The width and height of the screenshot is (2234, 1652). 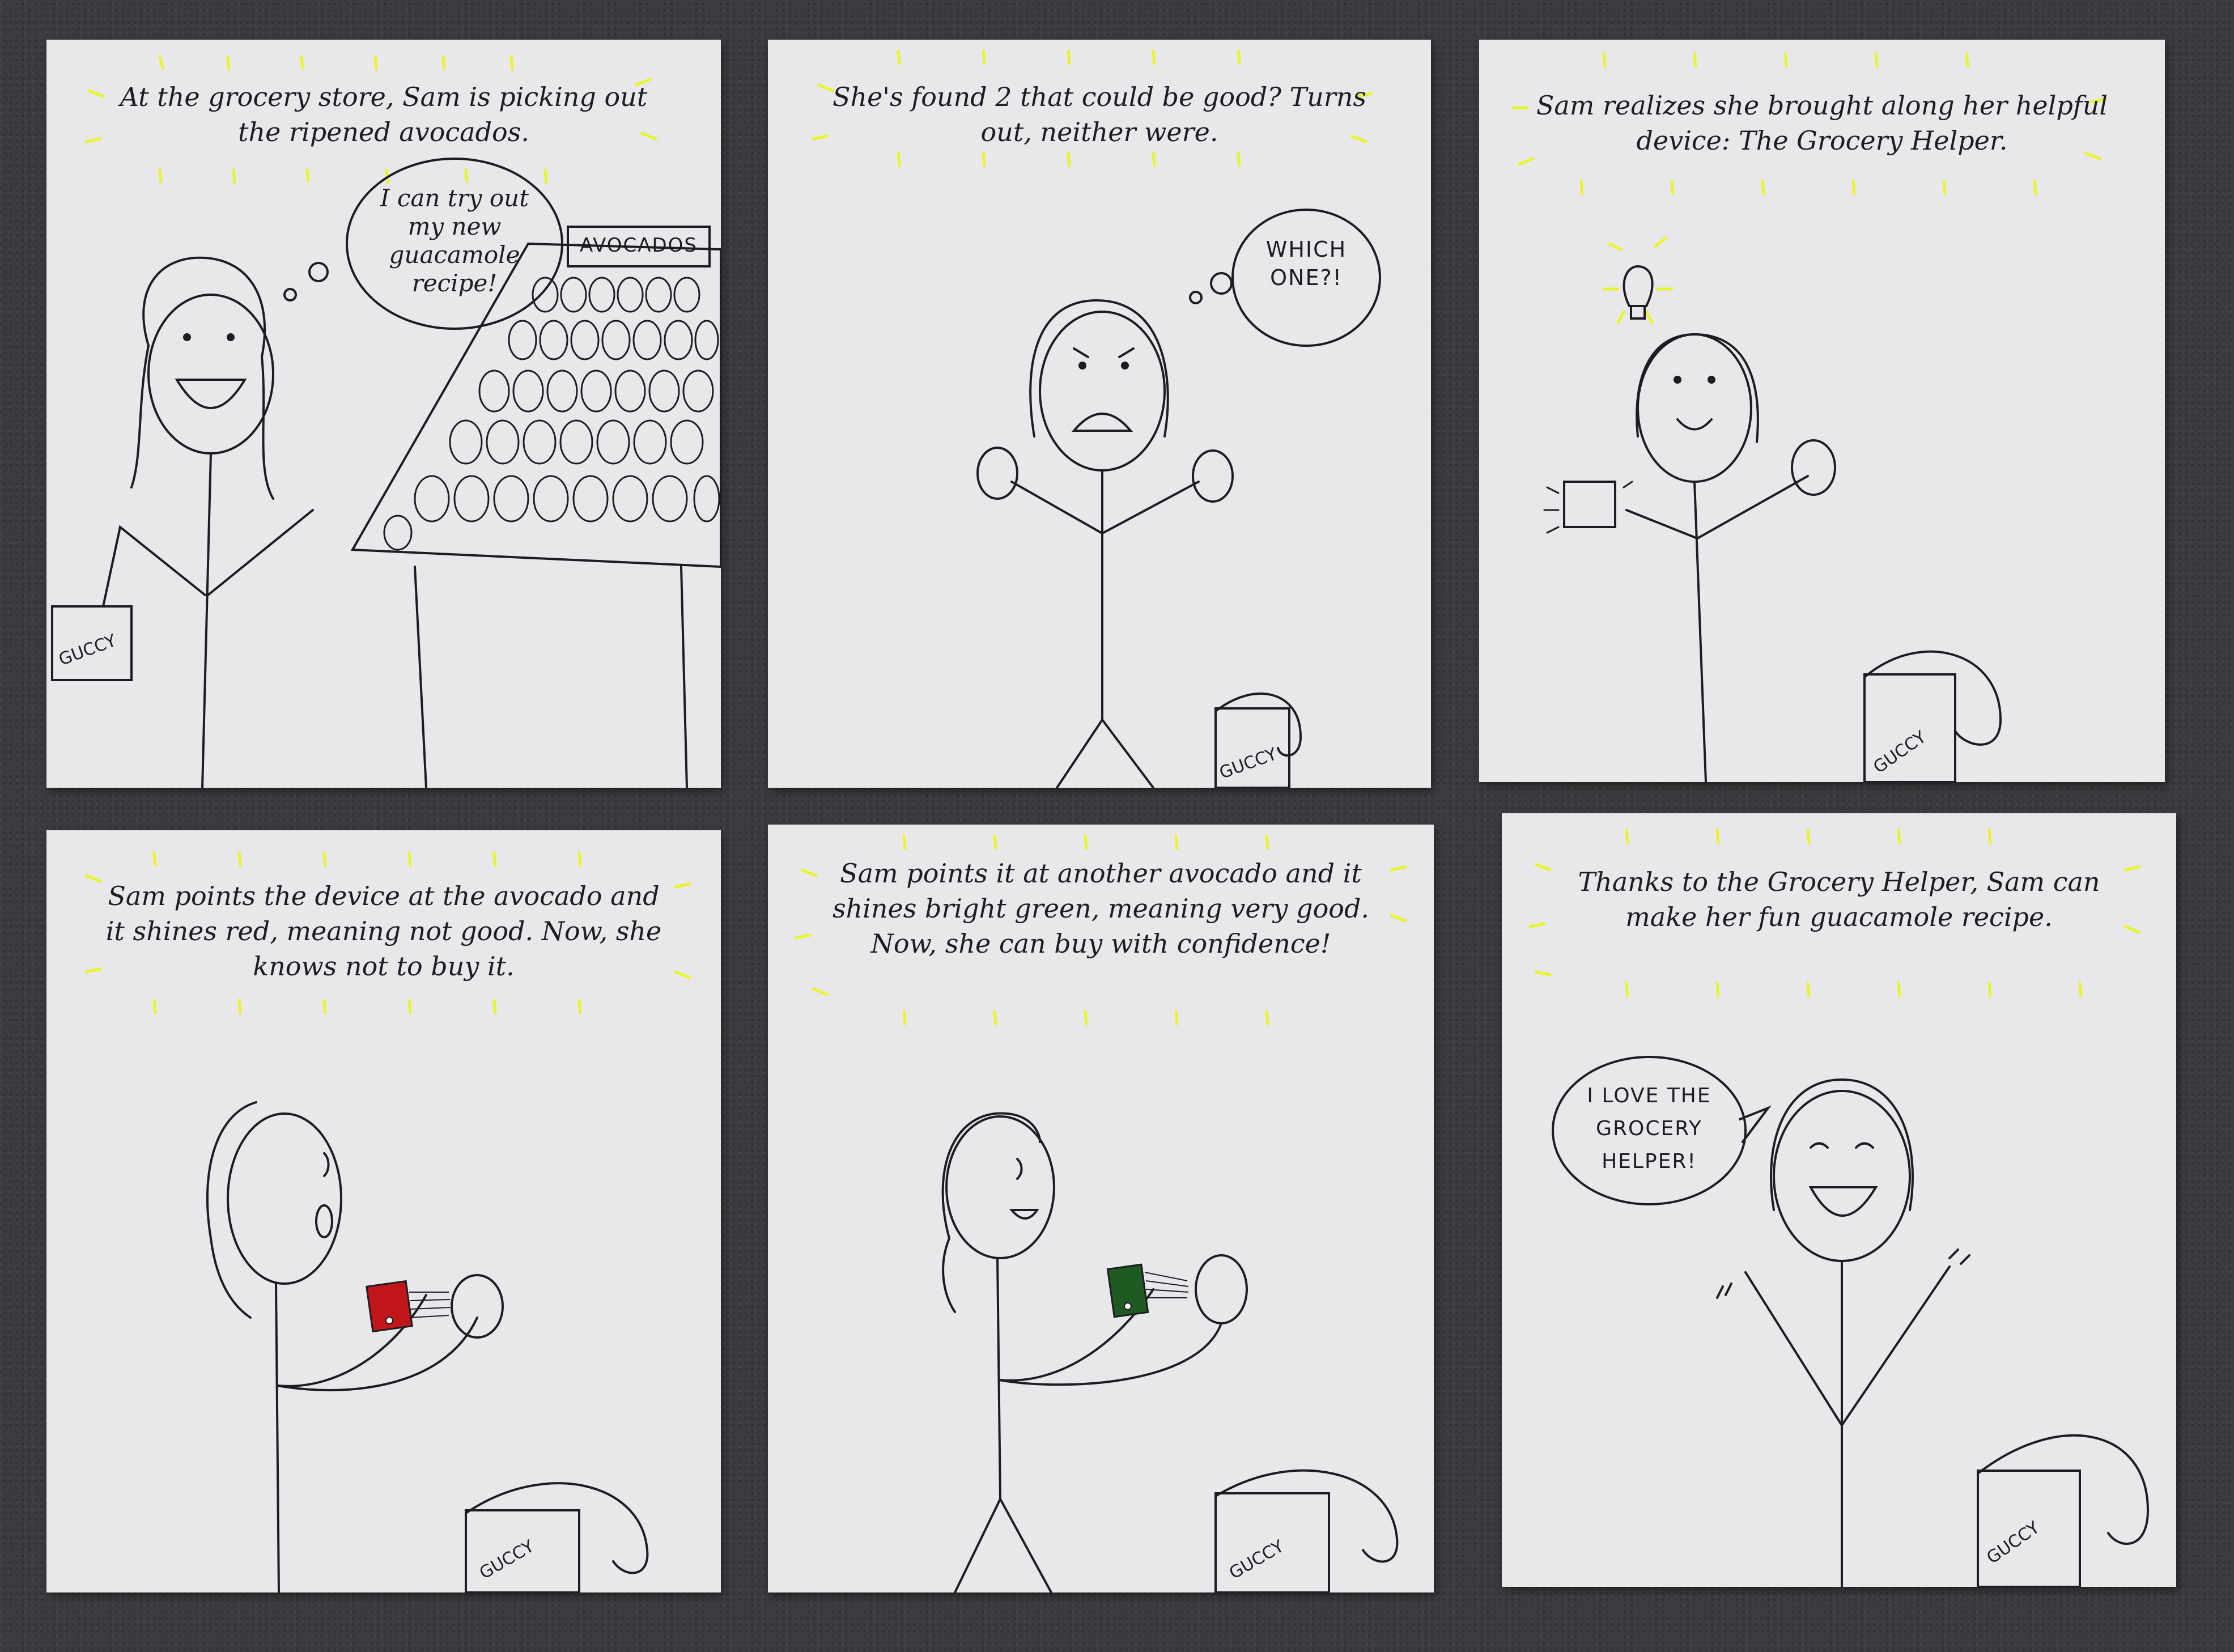 I want to click on grocery-helper-device, so click(x=1589, y=504).